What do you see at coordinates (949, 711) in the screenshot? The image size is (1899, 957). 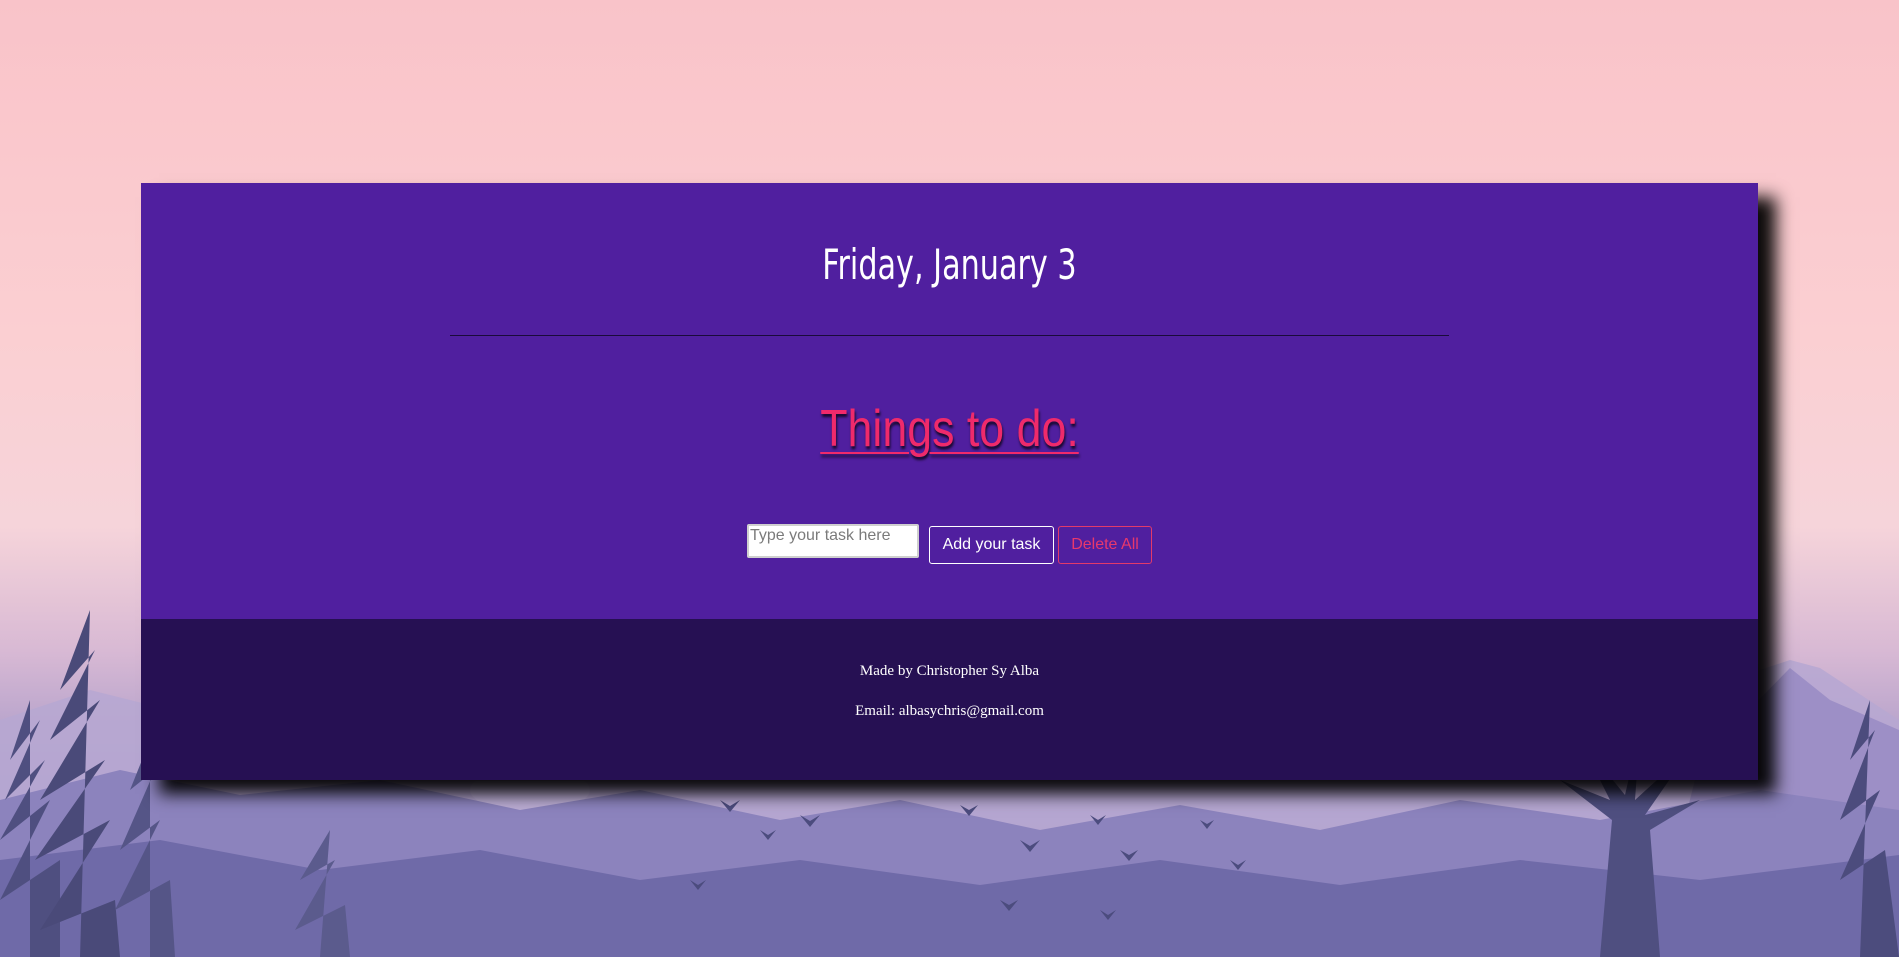 I see `footer-email: Email: albasychris@gmail.com` at bounding box center [949, 711].